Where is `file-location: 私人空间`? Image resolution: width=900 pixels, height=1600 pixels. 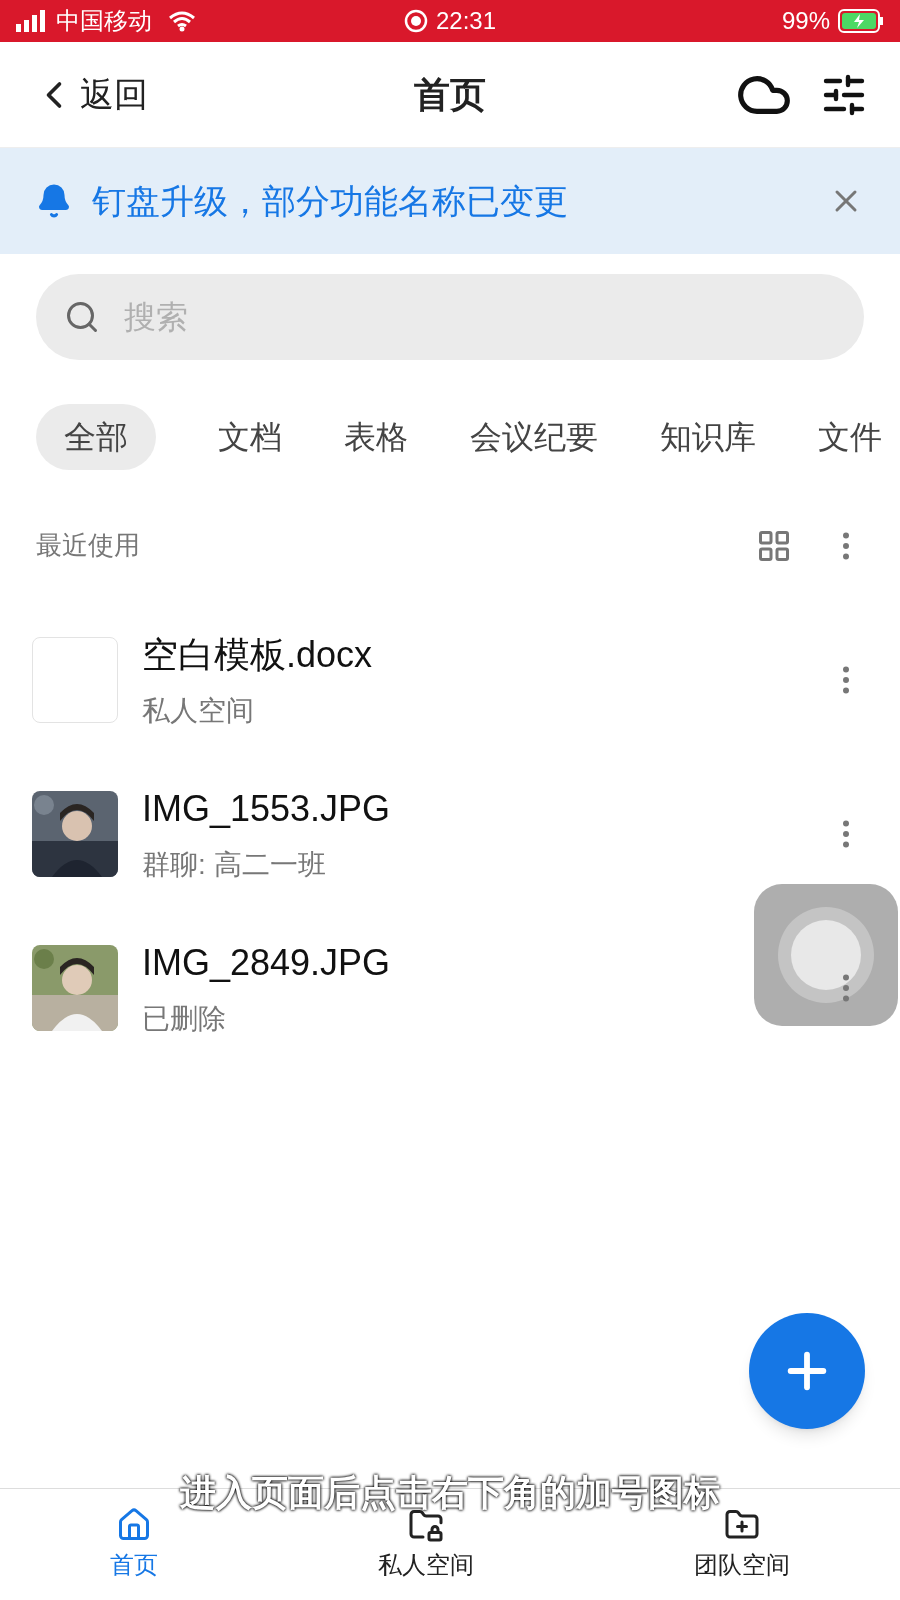 file-location: 私人空间 is located at coordinates (198, 711).